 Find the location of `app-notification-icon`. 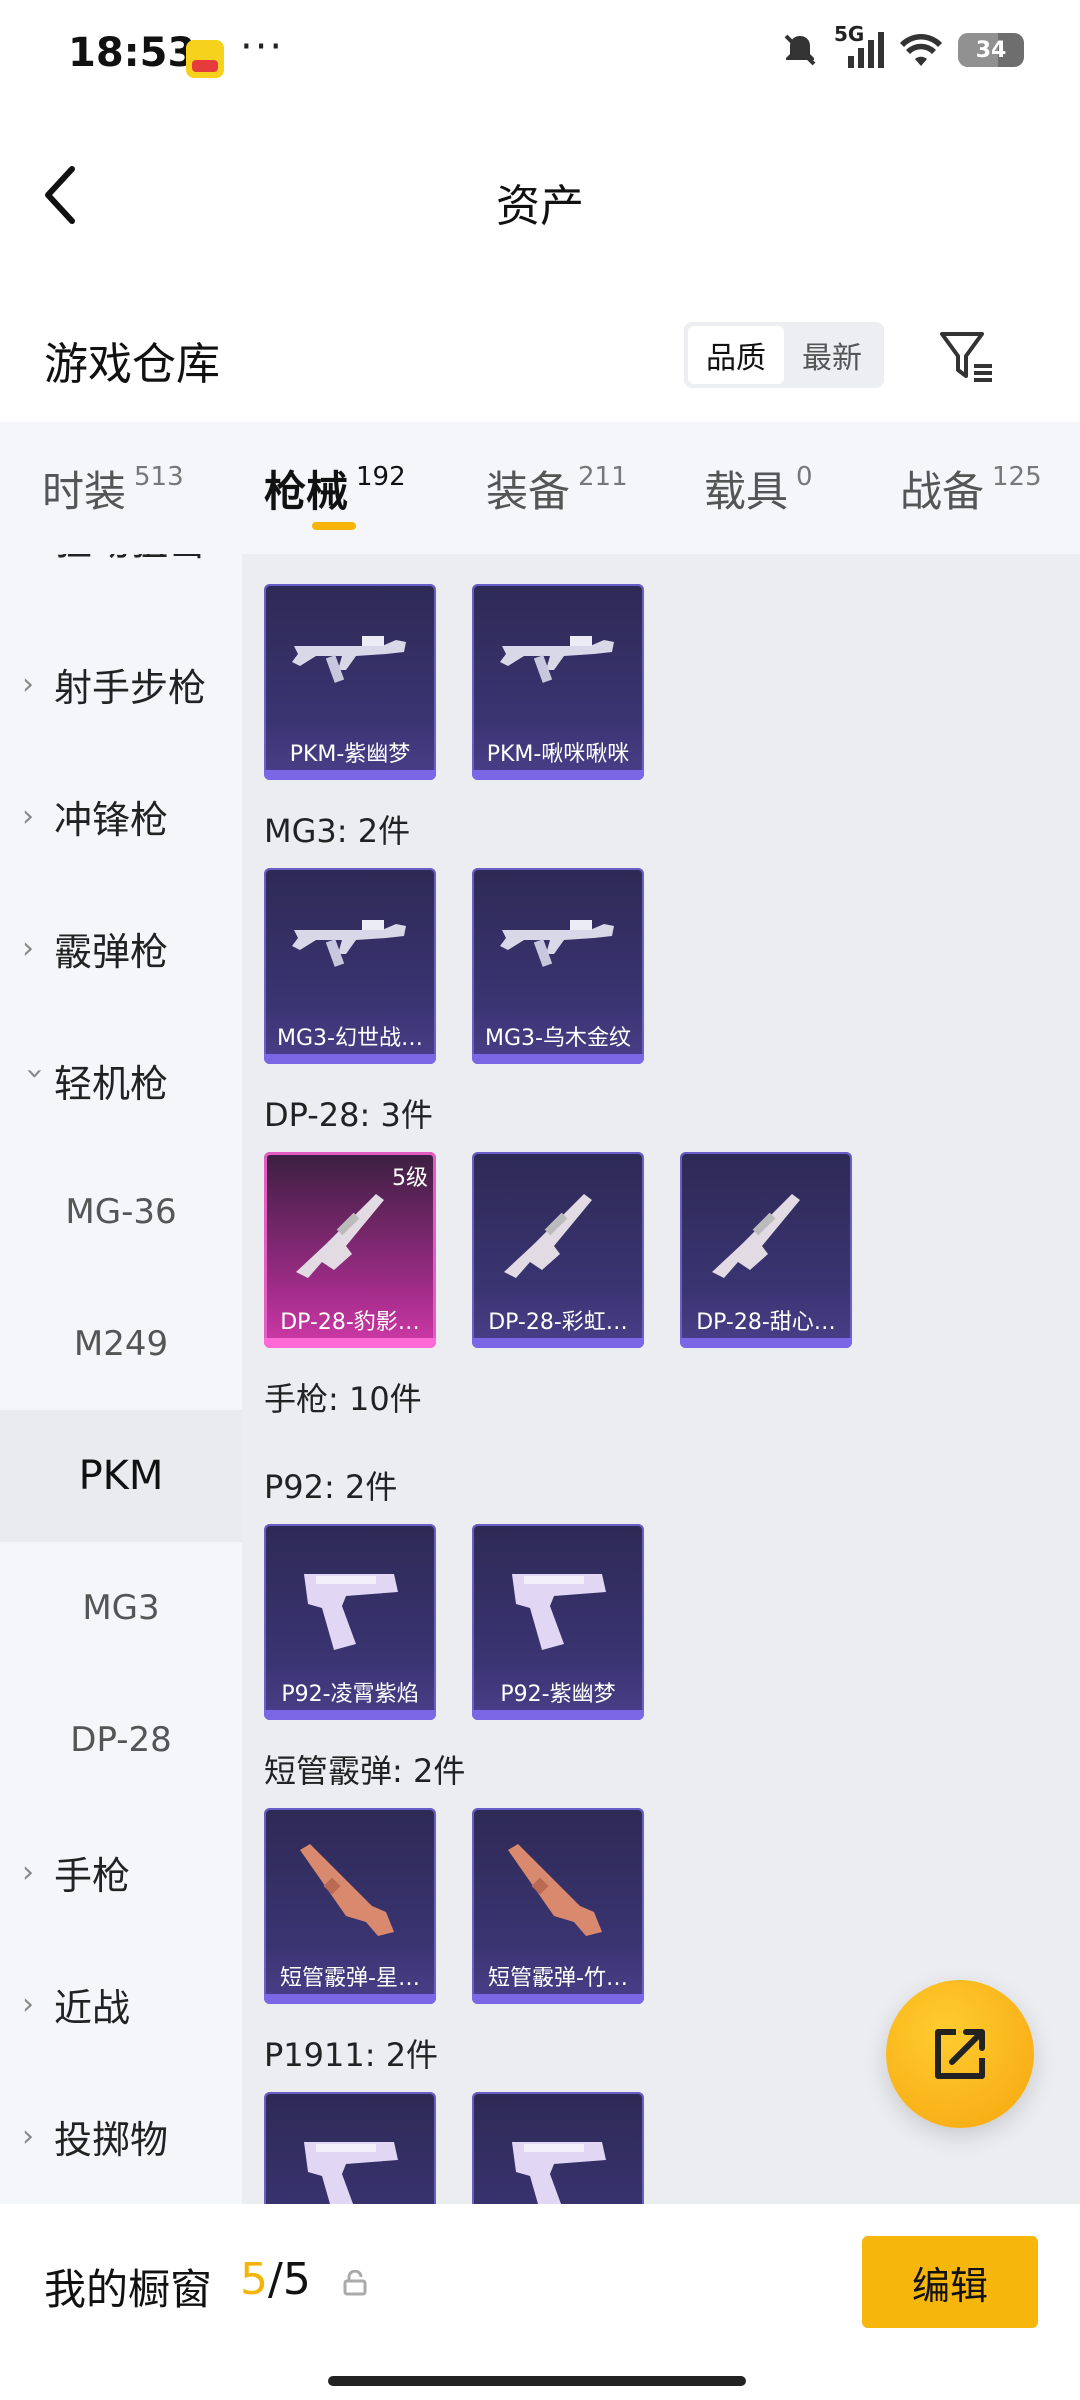

app-notification-icon is located at coordinates (205, 59).